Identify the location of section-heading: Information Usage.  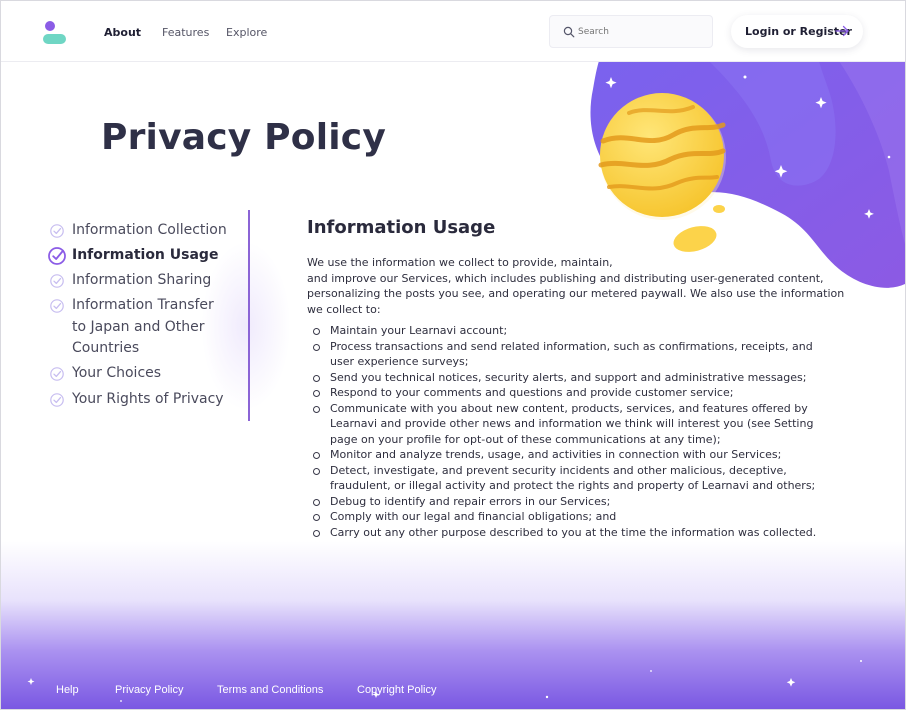
(401, 227).